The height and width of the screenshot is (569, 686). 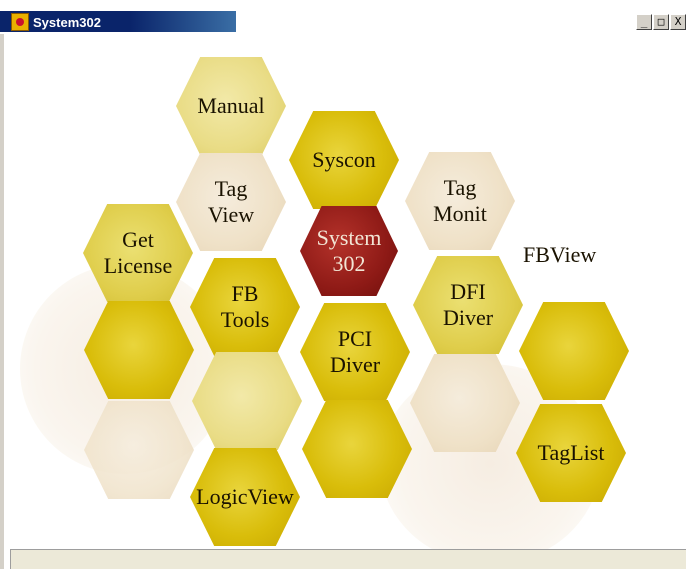 What do you see at coordinates (67, 22) in the screenshot?
I see `window-title: System302` at bounding box center [67, 22].